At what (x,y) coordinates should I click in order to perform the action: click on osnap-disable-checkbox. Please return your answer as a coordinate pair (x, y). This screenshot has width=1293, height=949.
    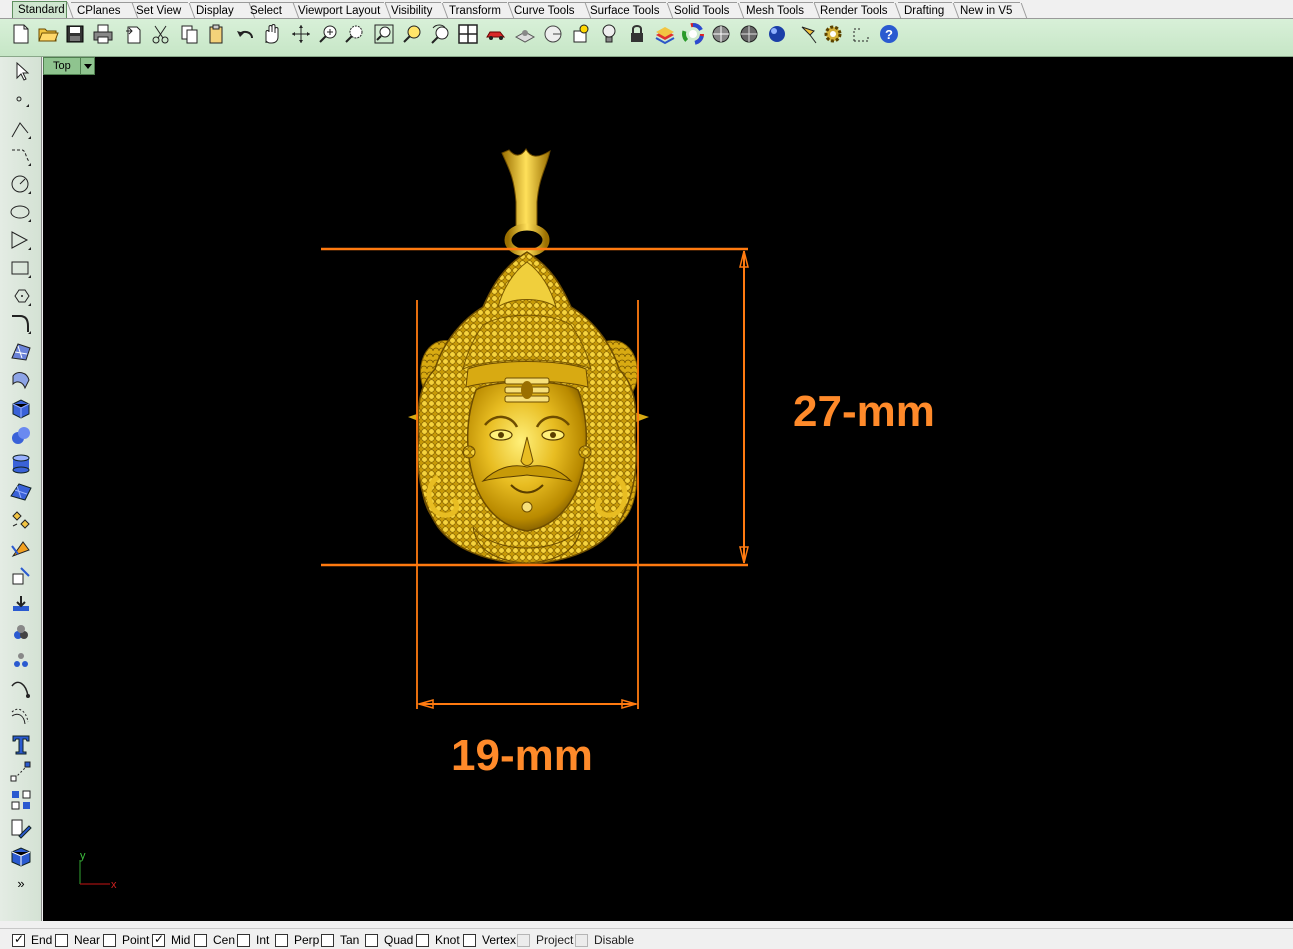
    Looking at the image, I should click on (581, 940).